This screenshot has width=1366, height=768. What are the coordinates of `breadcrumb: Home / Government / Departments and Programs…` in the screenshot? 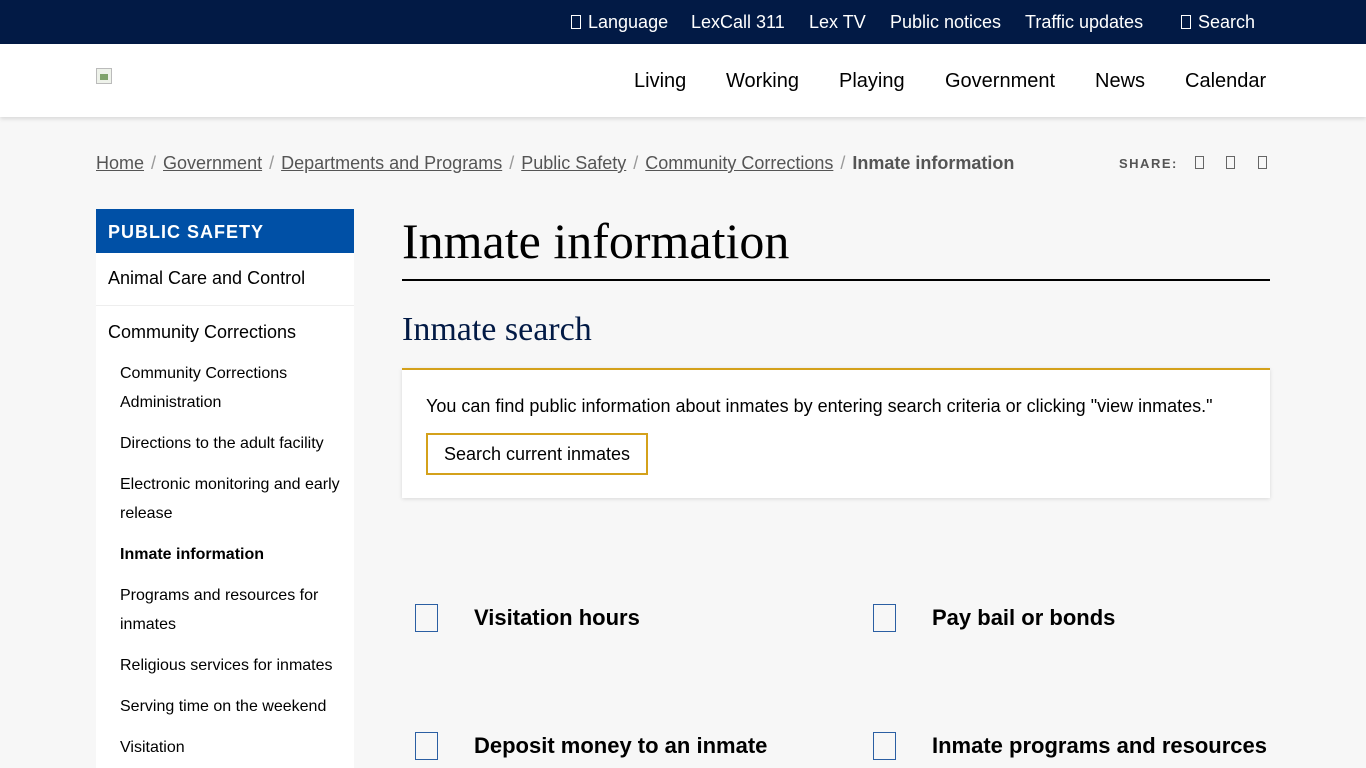 It's located at (555, 163).